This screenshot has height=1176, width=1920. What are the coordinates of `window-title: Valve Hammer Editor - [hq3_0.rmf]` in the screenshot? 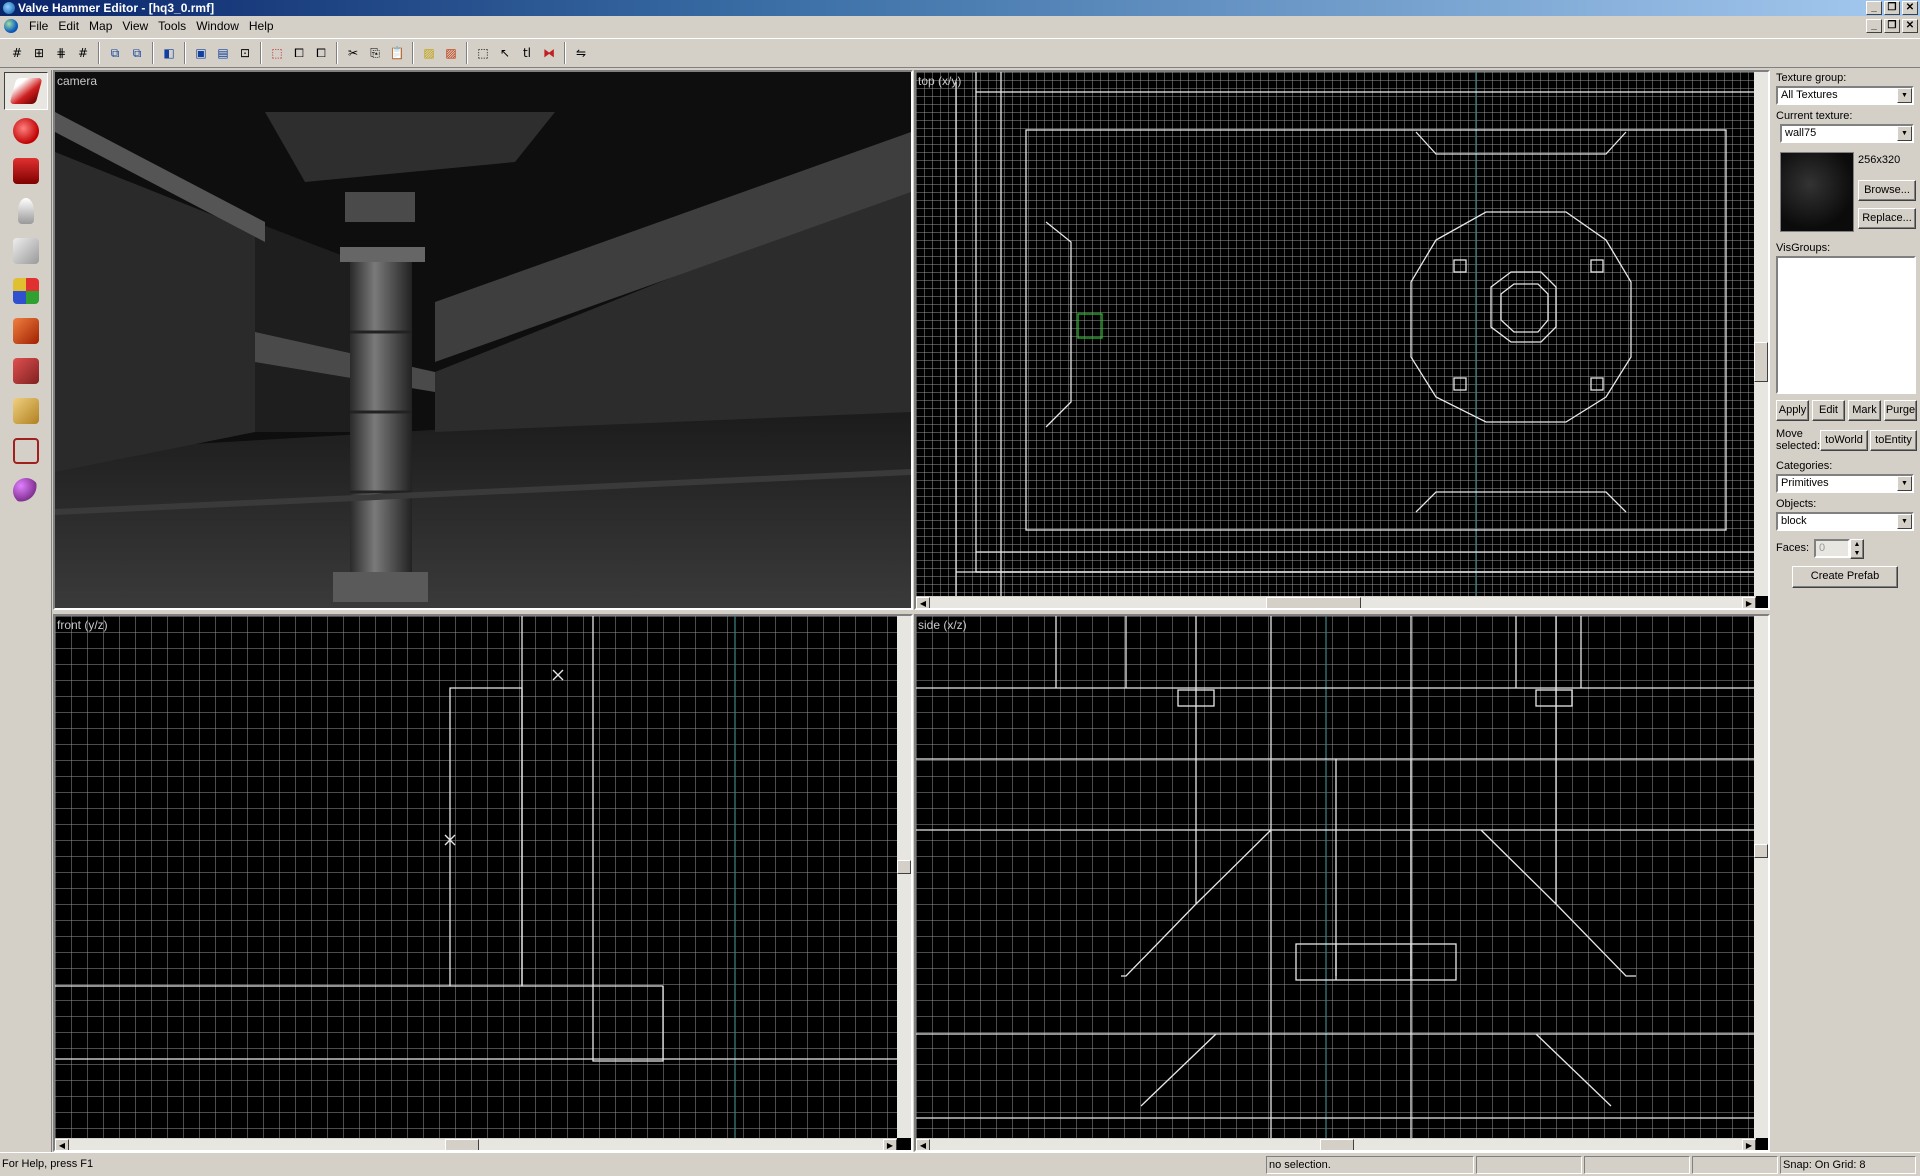 It's located at (116, 8).